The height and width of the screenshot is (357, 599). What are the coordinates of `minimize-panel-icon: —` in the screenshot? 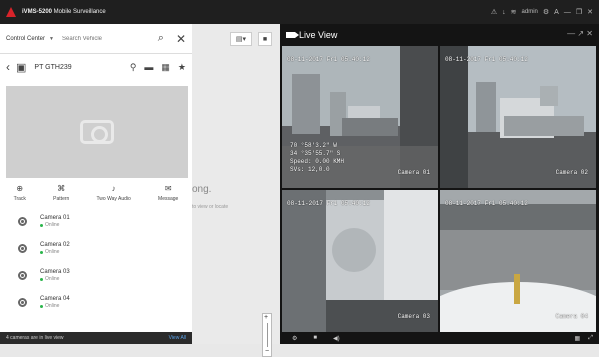 It's located at (571, 33).